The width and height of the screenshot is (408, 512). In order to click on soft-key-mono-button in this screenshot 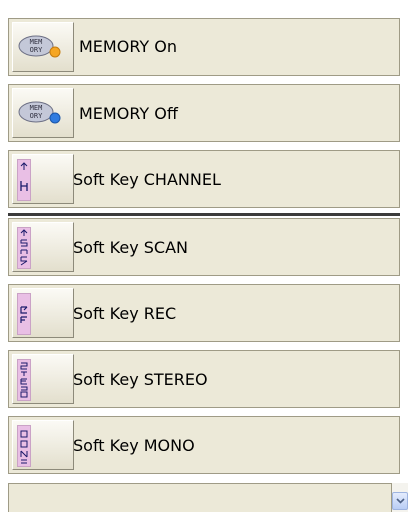, I will do `click(43, 445)`.